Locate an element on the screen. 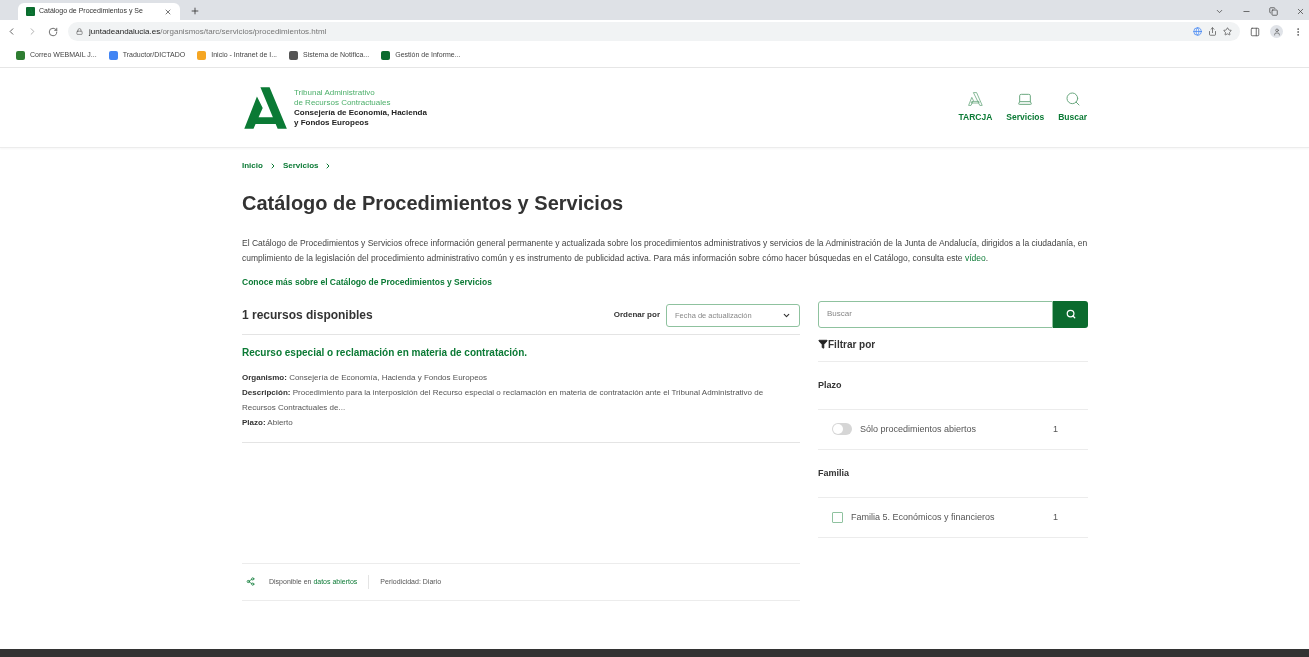 This screenshot has width=1309, height=657. side-panel-icon is located at coordinates (1255, 31).